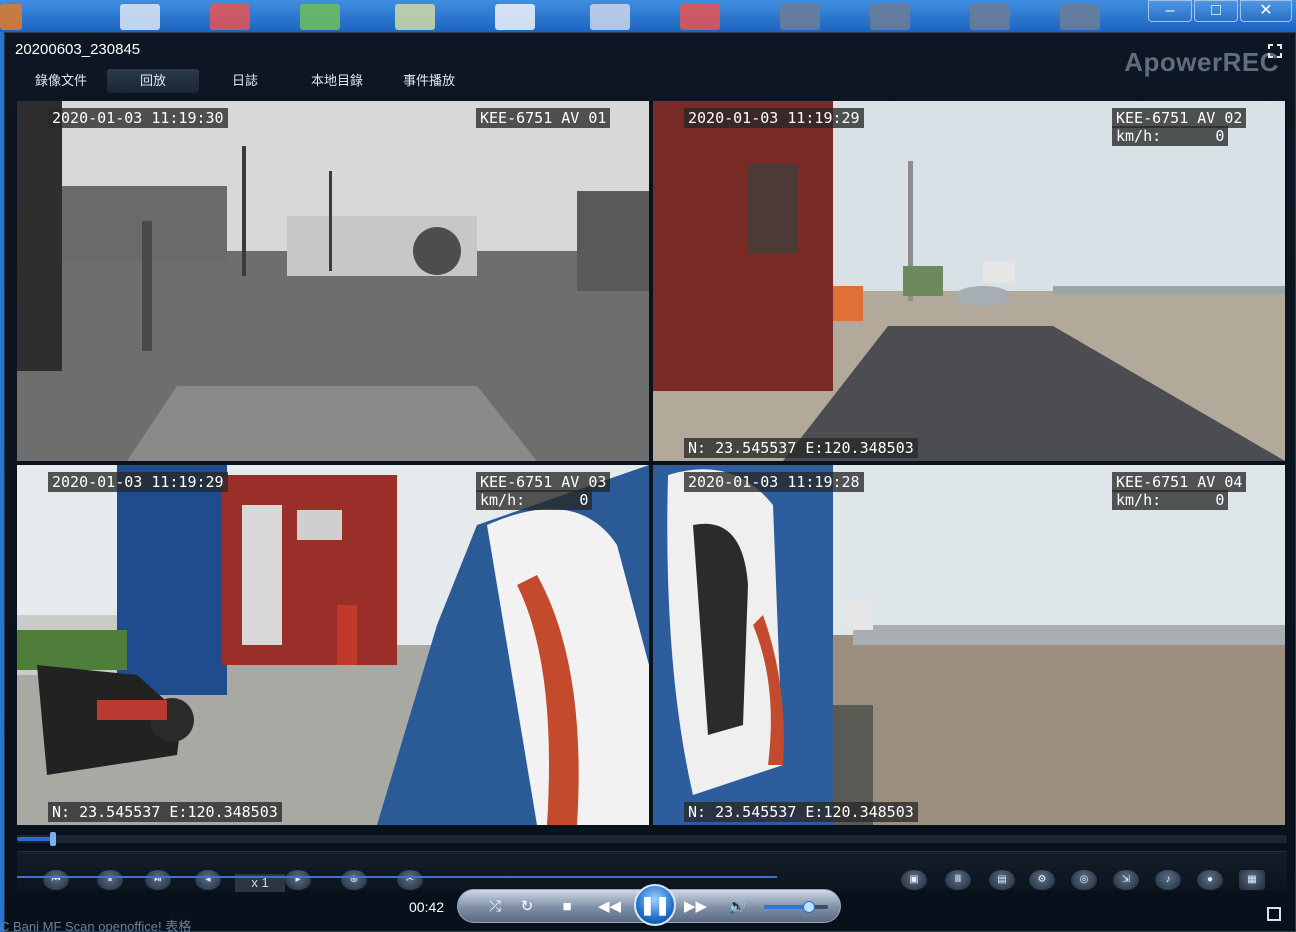  I want to click on desktop-top-strip: – □ ✕, so click(648, 16).